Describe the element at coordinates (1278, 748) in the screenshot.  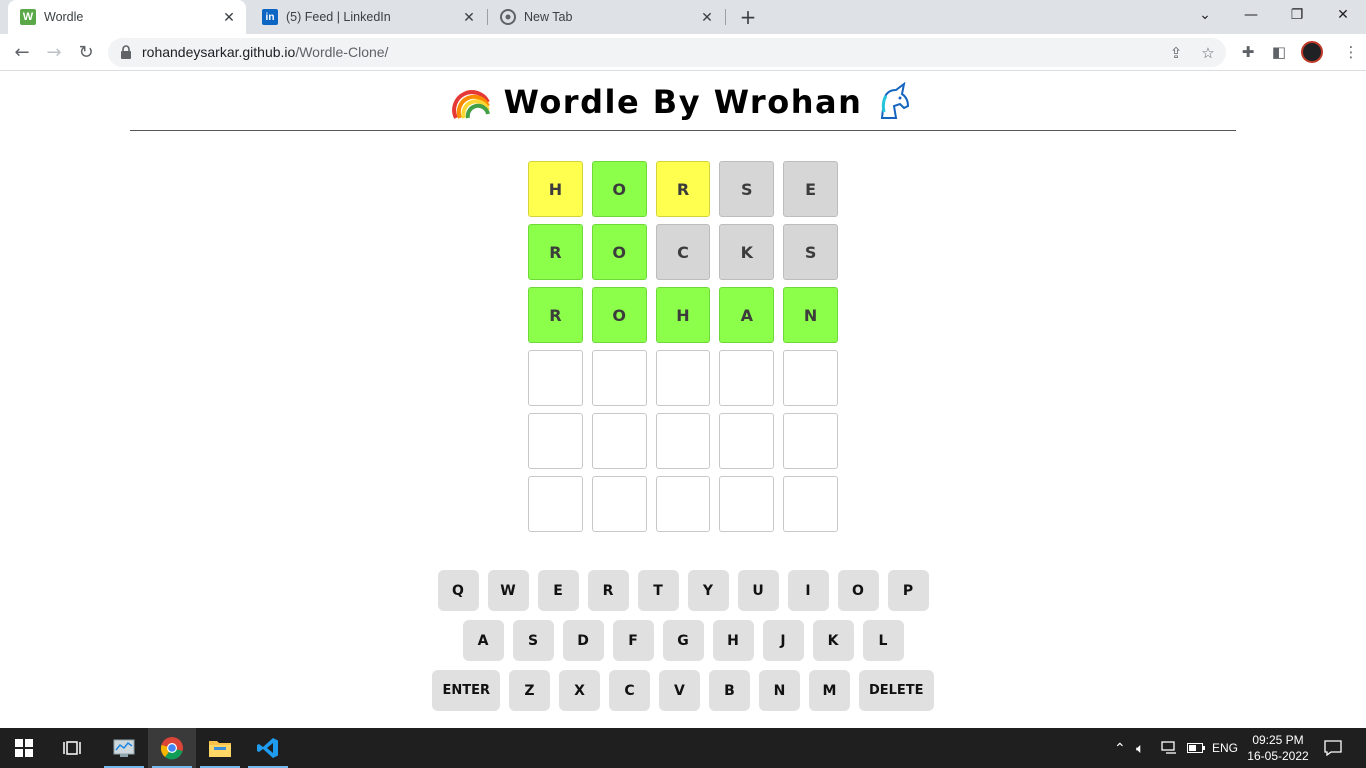
I see `system-clock: 09:25 PM 16-05-2022` at that location.